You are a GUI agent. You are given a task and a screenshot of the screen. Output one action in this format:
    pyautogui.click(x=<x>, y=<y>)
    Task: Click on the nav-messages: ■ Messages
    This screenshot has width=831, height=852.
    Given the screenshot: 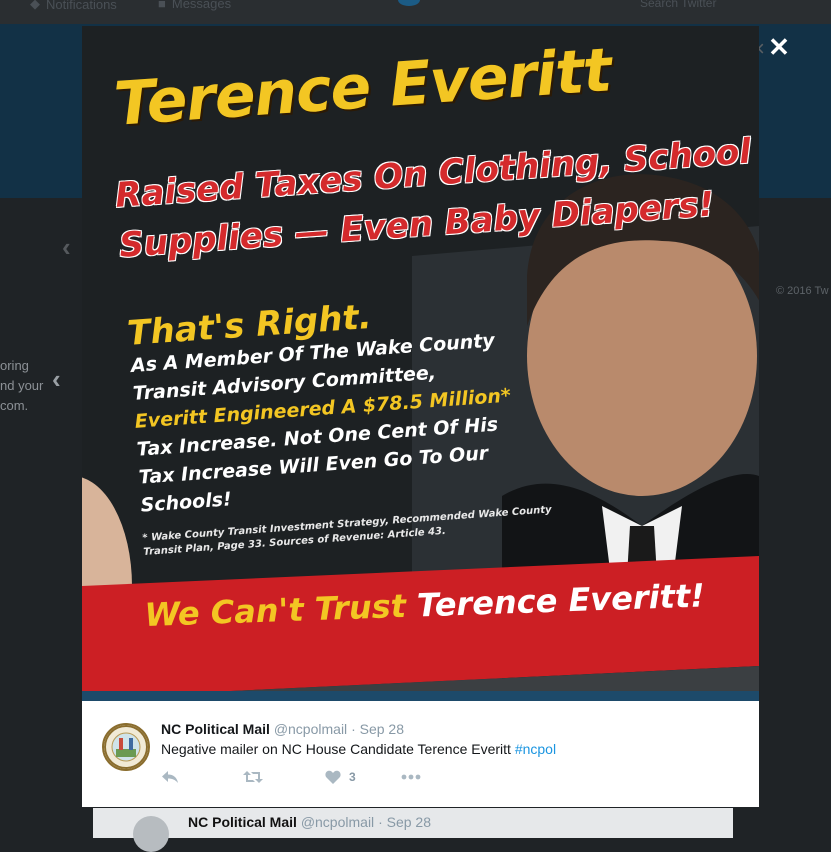 What is the action you would take?
    pyautogui.click(x=194, y=5)
    